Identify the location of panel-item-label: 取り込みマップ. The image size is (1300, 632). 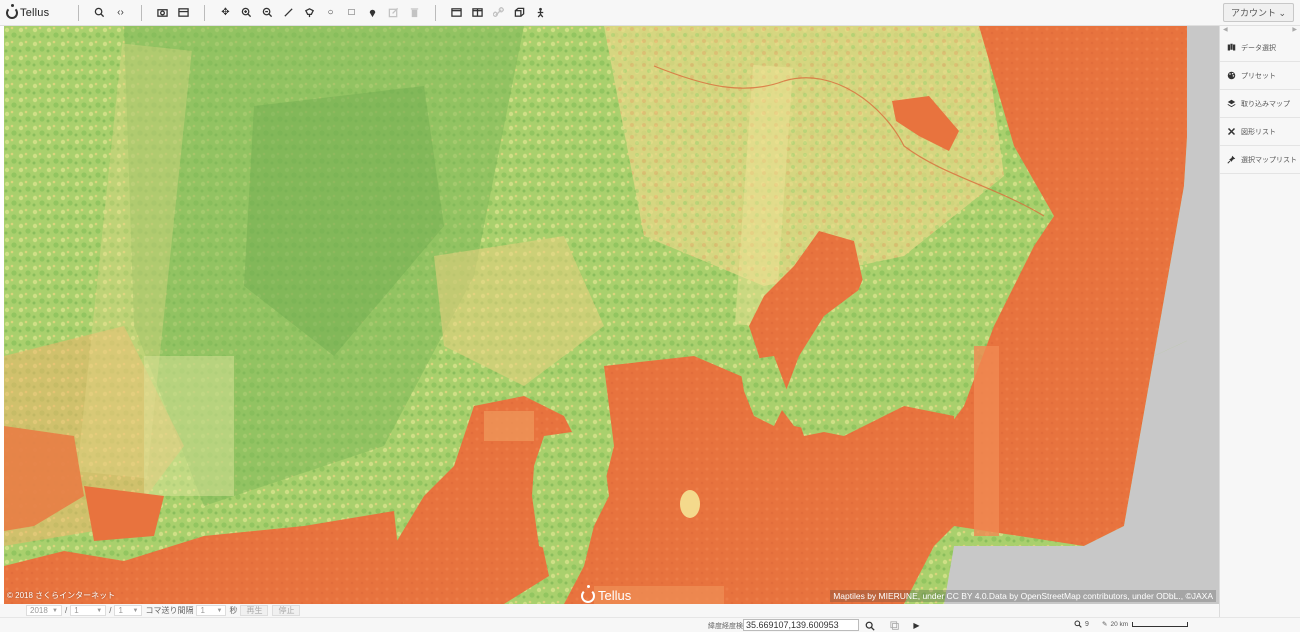
(1265, 104).